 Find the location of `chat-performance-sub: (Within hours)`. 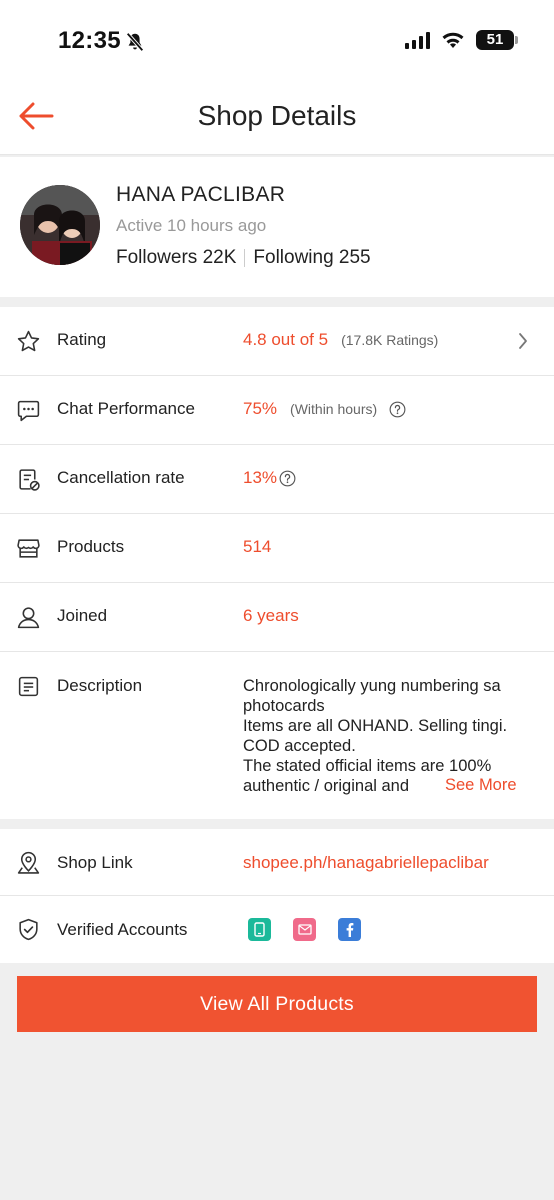

chat-performance-sub: (Within hours) is located at coordinates (334, 409).